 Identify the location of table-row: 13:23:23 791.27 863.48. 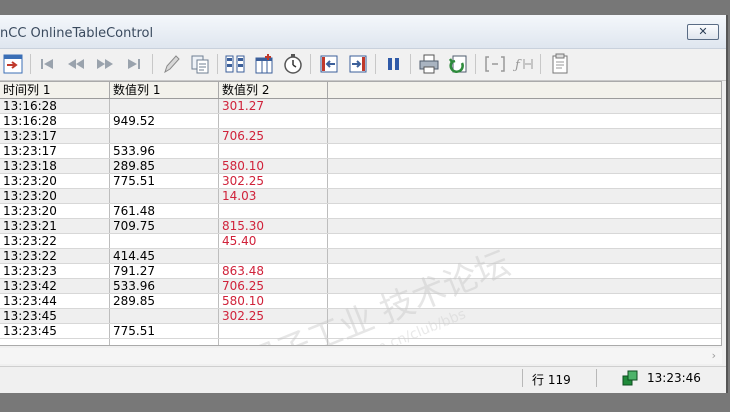
(360, 271).